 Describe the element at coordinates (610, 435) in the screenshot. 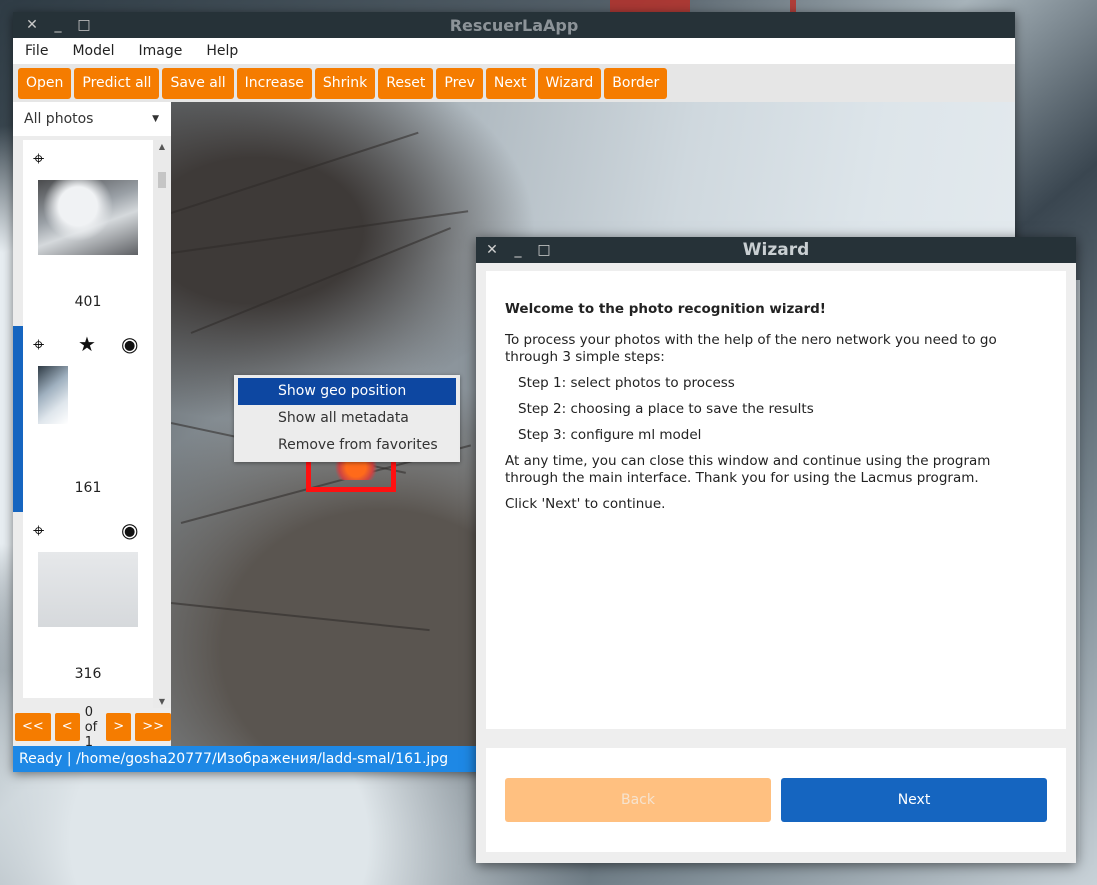

I see `wizard-step: Step 3: configure ml model` at that location.